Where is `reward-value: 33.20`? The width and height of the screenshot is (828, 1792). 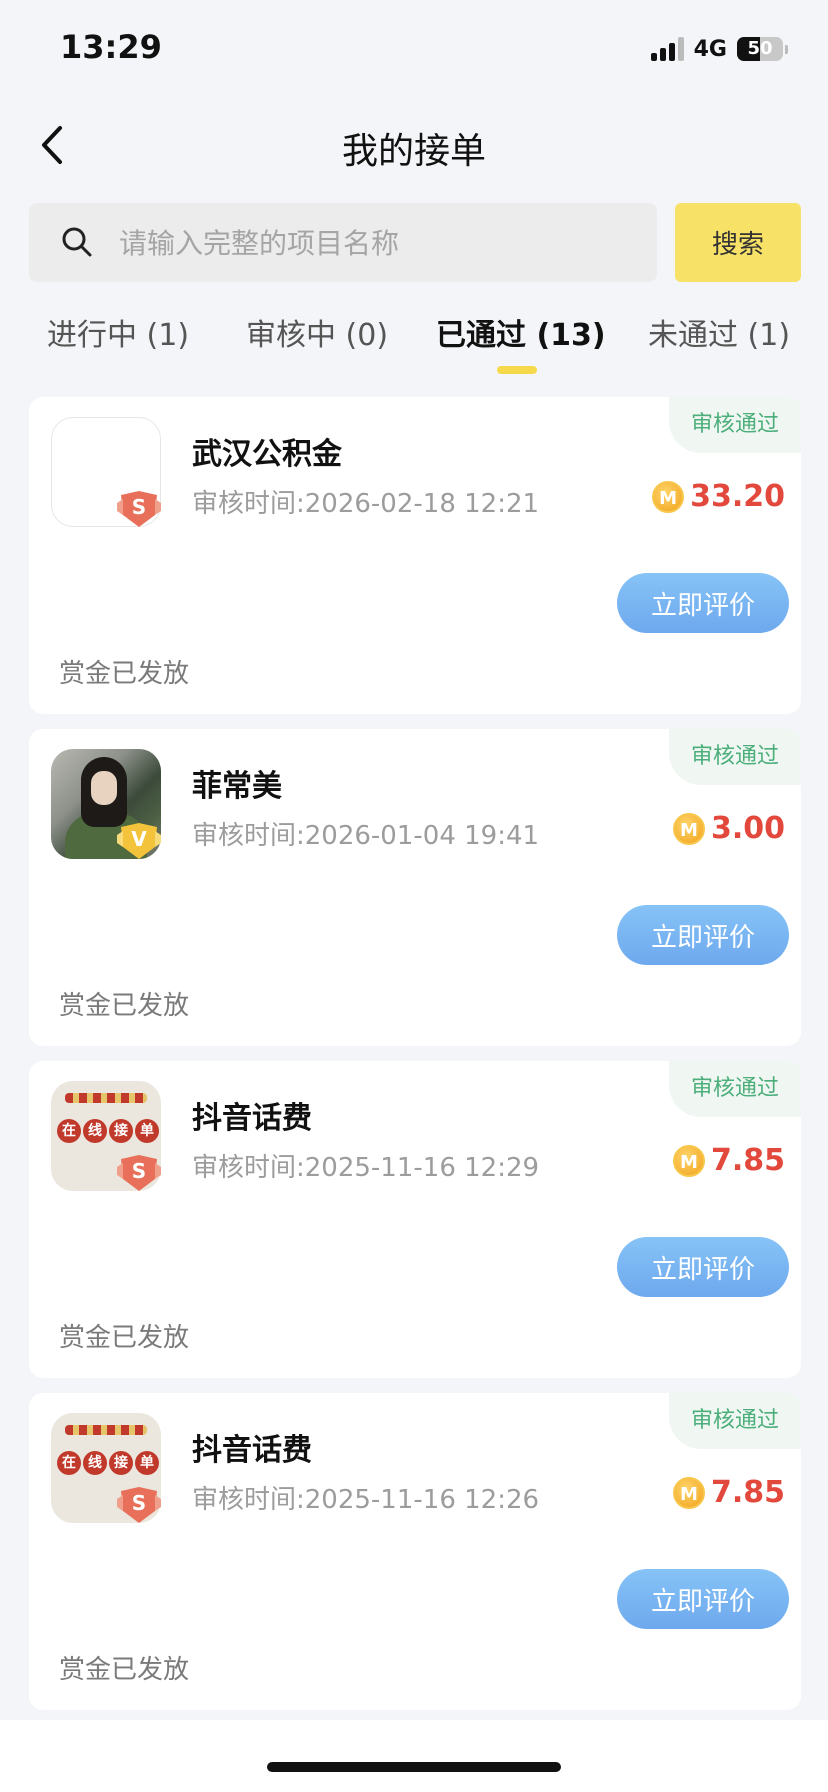
reward-value: 33.20 is located at coordinates (737, 496).